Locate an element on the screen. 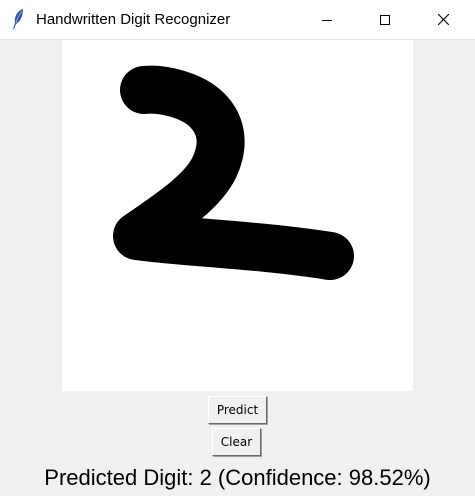 The width and height of the screenshot is (475, 496). maximize-icon is located at coordinates (385, 19).